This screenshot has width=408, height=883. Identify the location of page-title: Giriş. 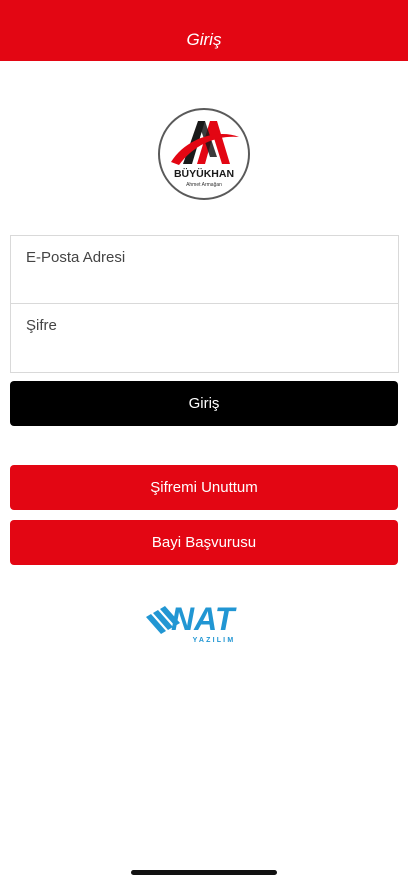
(204, 39).